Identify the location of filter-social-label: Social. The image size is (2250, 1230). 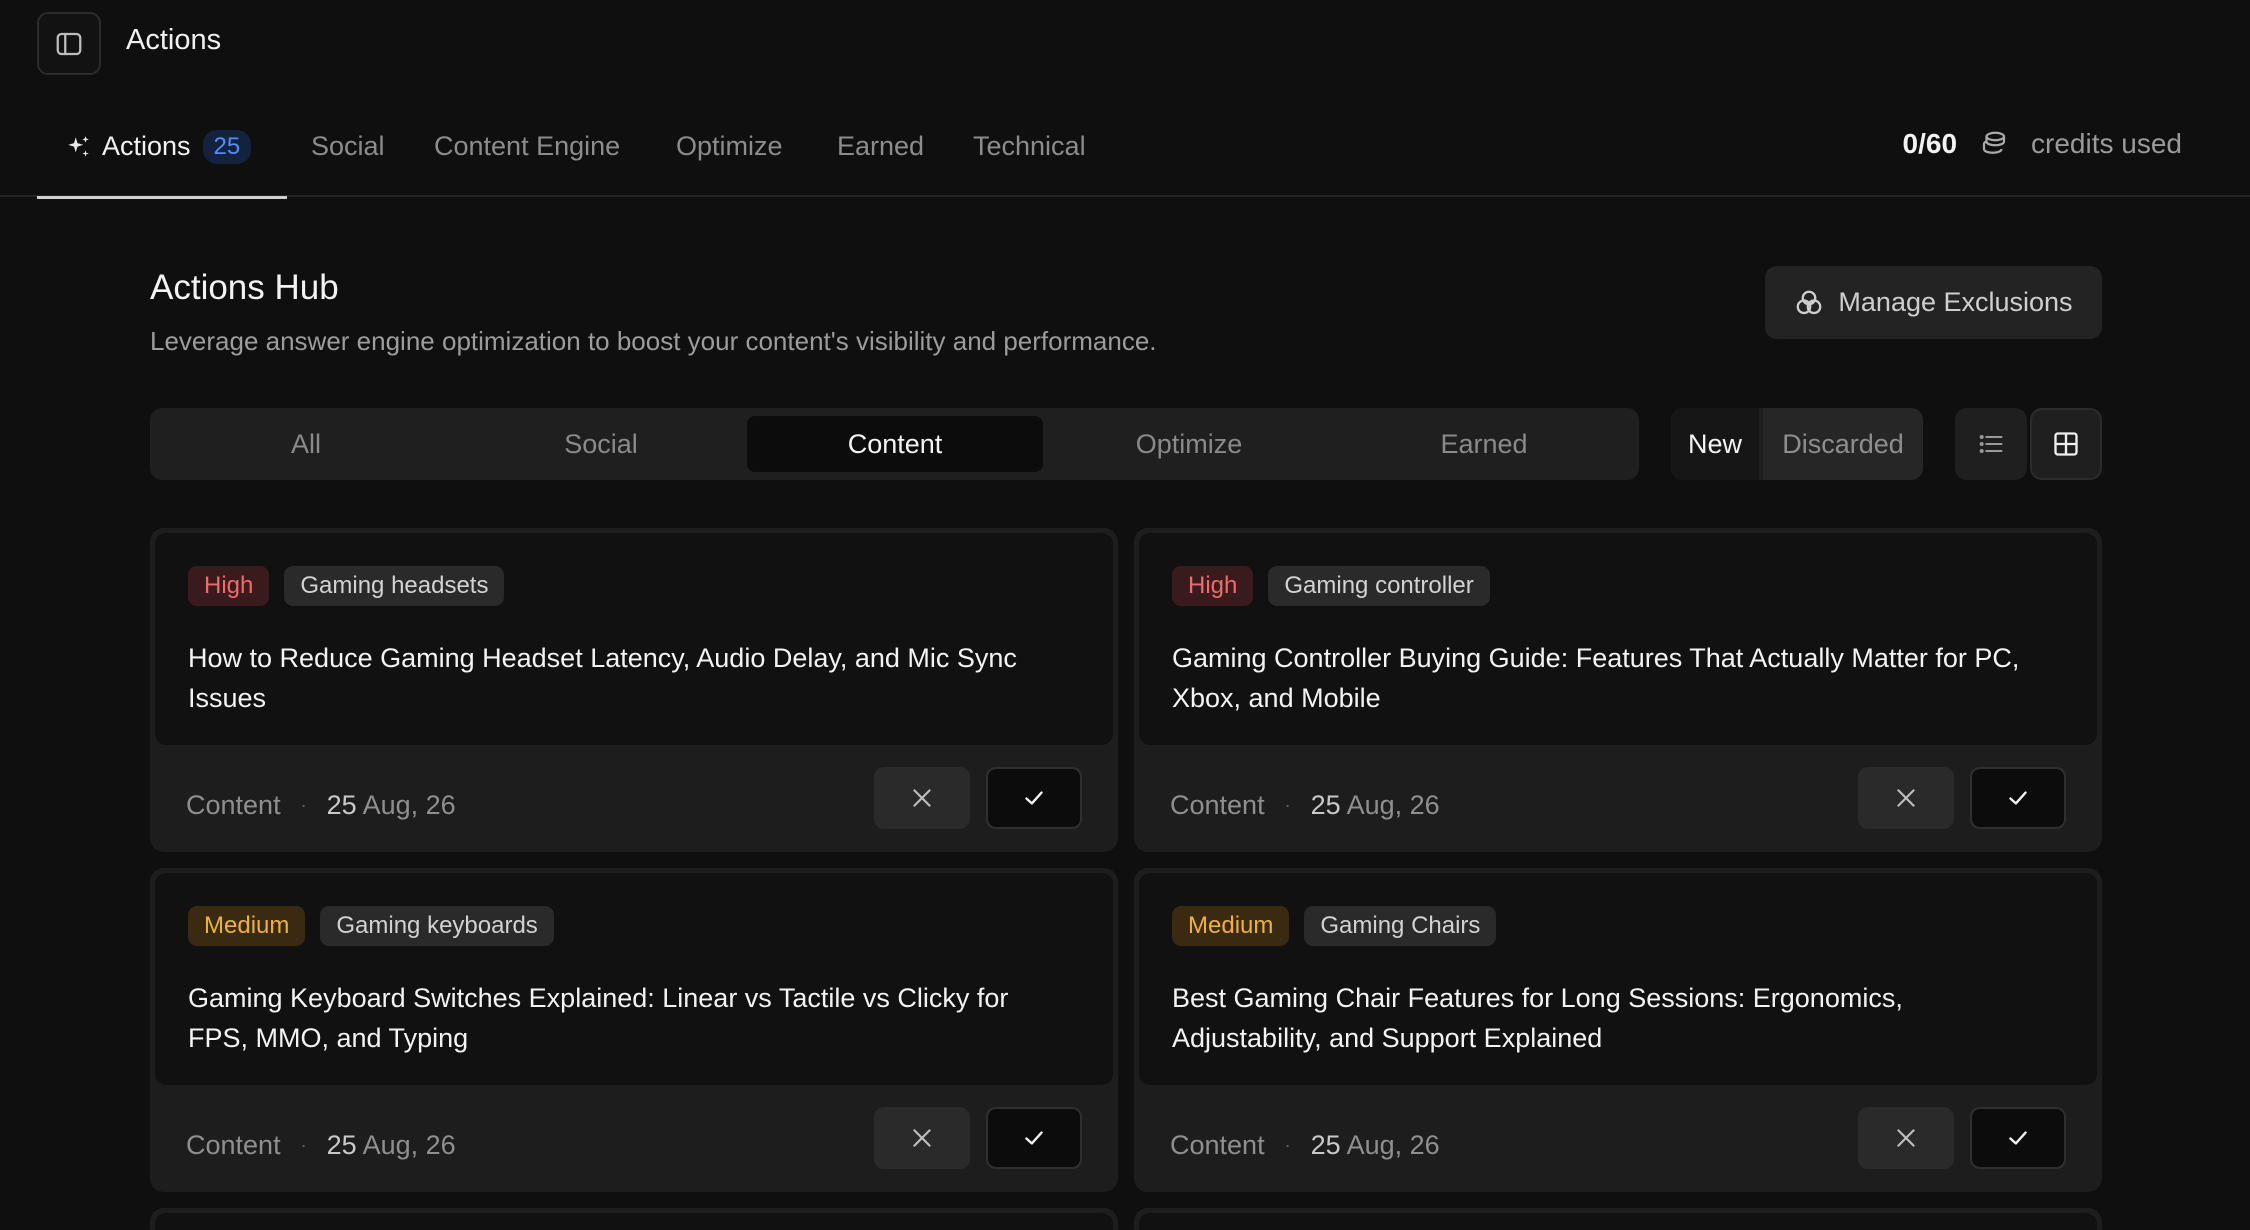
(601, 443).